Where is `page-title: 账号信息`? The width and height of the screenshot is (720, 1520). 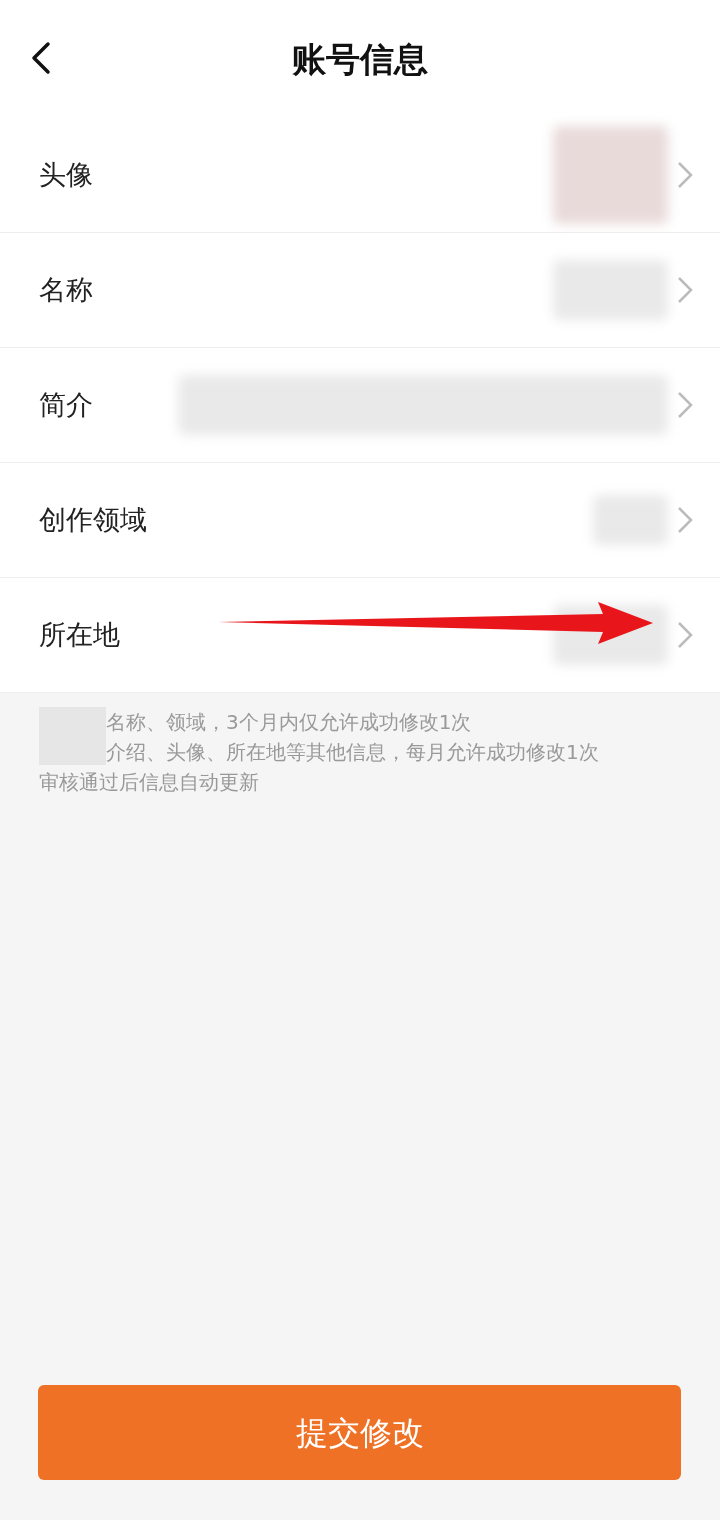
page-title: 账号信息 is located at coordinates (360, 59).